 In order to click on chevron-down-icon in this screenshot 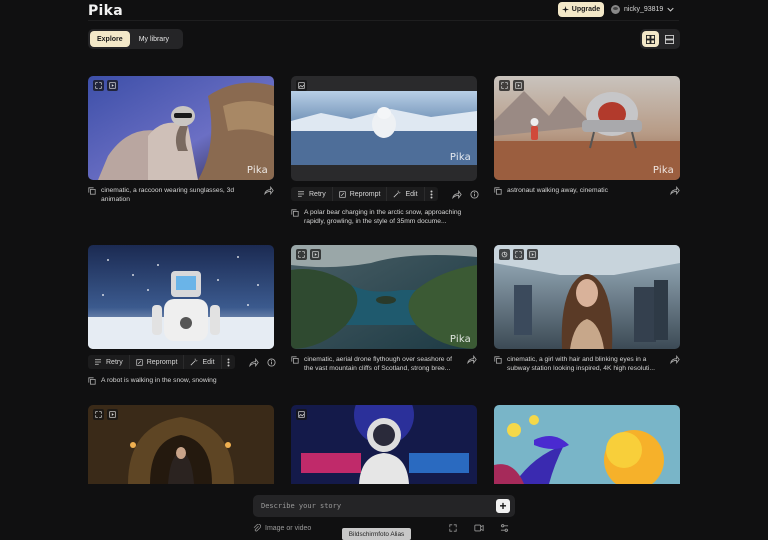, I will do `click(670, 9)`.